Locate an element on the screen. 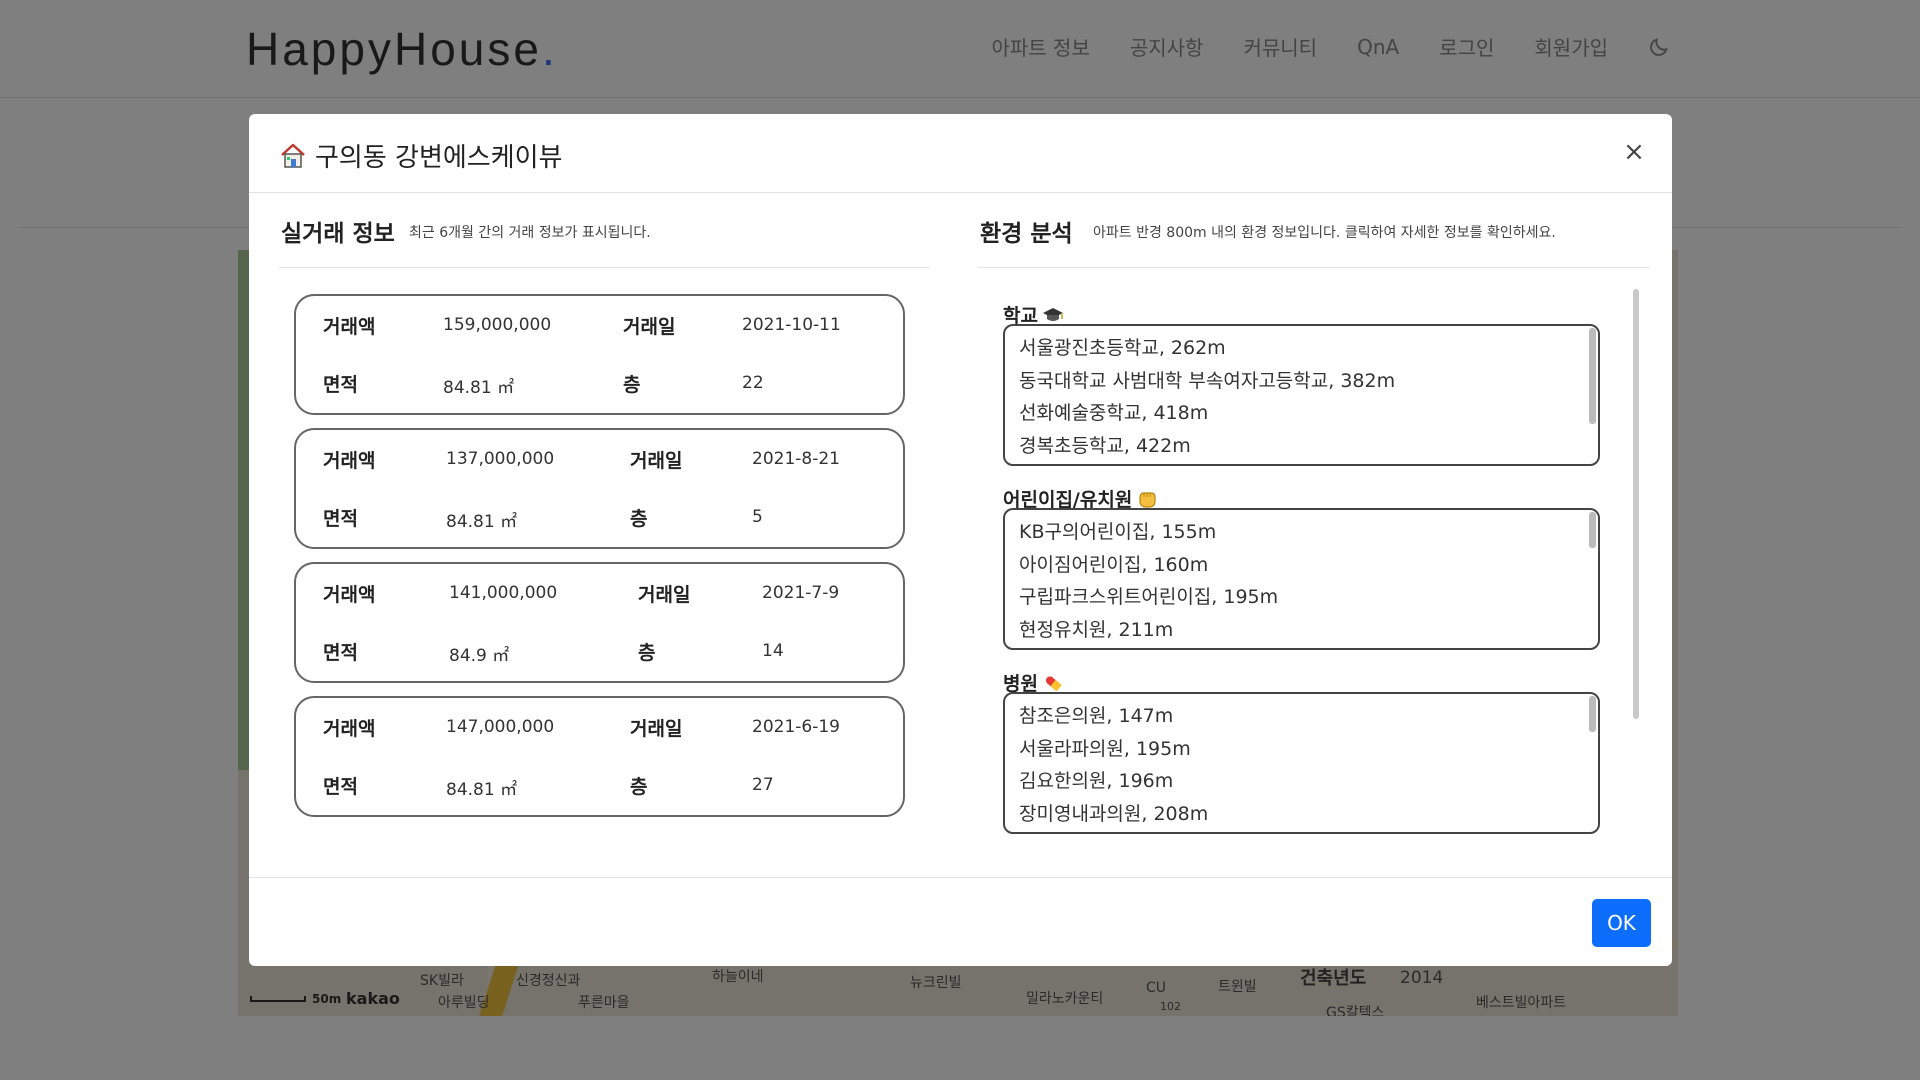 The width and height of the screenshot is (1920, 1080). deal-date-value: 2021-8-21 is located at coordinates (796, 459).